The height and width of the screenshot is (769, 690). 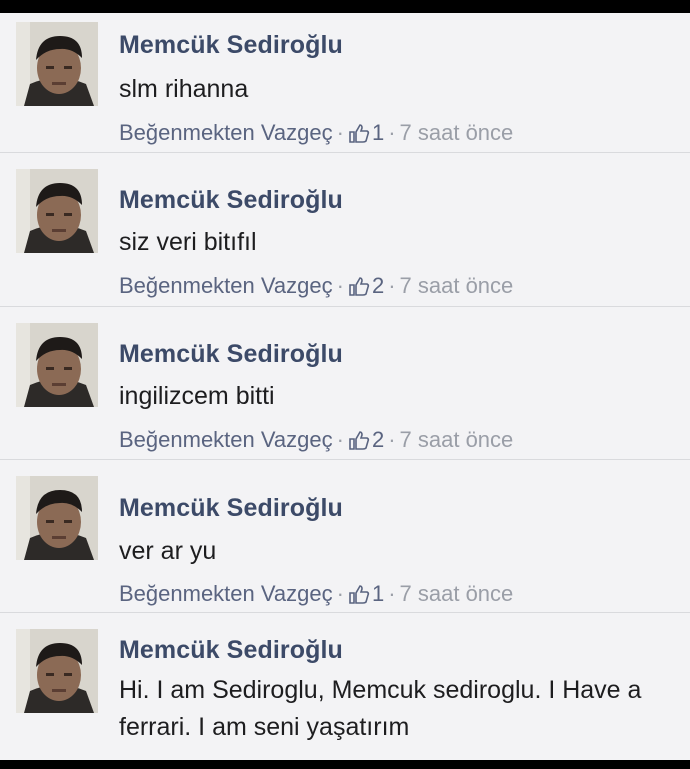 I want to click on comment-text: slm rihanna, so click(x=184, y=89).